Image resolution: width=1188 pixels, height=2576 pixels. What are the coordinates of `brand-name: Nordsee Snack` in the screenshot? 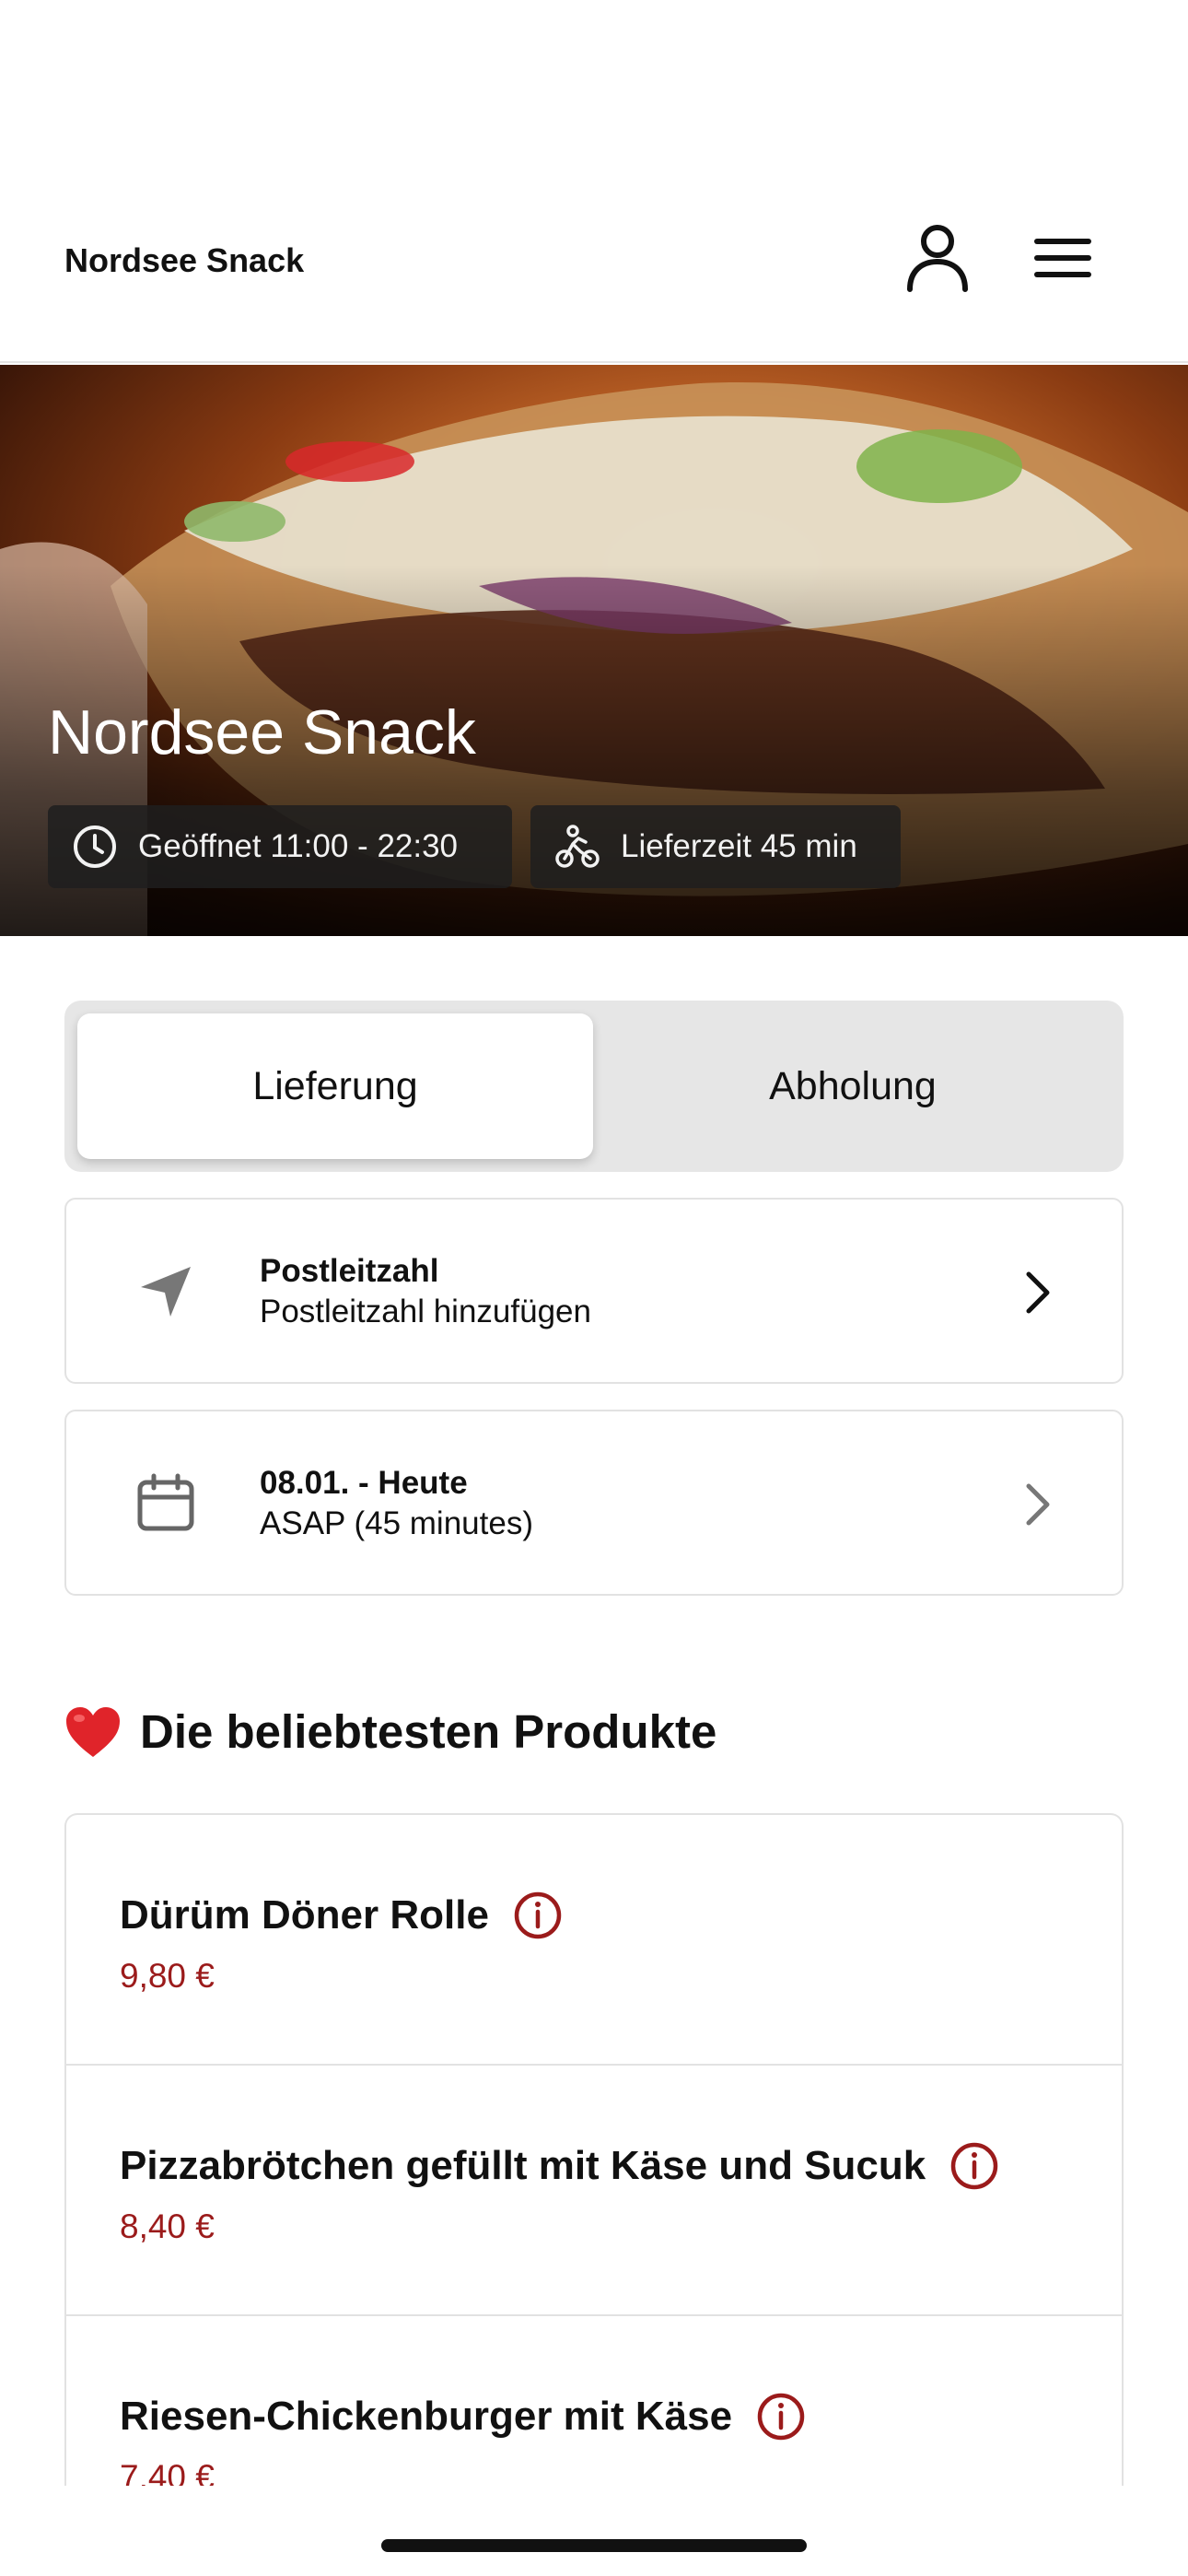 It's located at (184, 260).